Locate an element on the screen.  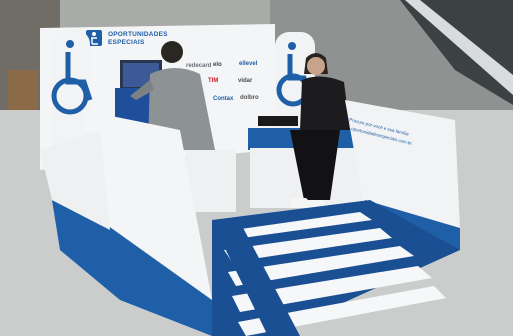
brand-line-2: ESPECIAIS is located at coordinates (126, 42).